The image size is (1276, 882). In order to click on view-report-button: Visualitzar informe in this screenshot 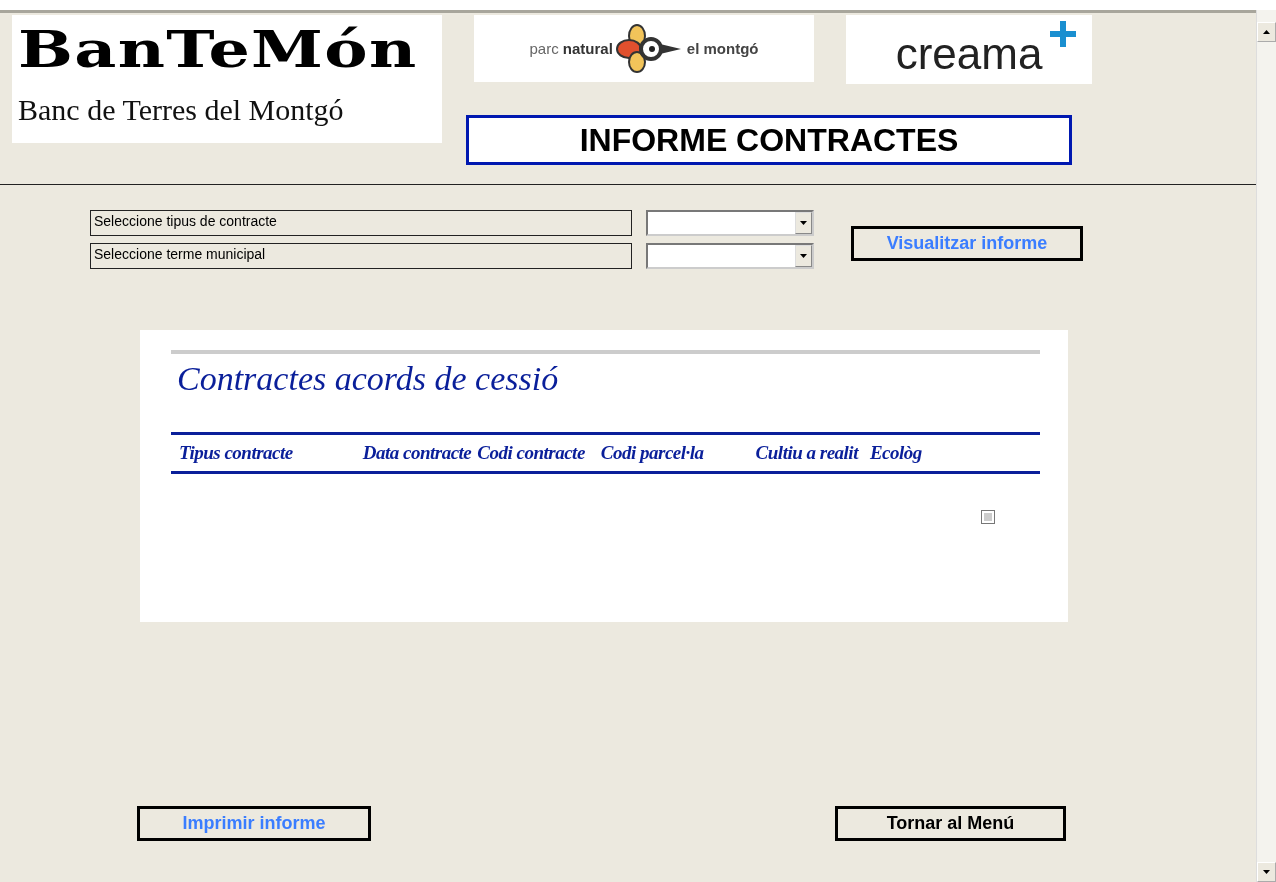, I will do `click(967, 243)`.